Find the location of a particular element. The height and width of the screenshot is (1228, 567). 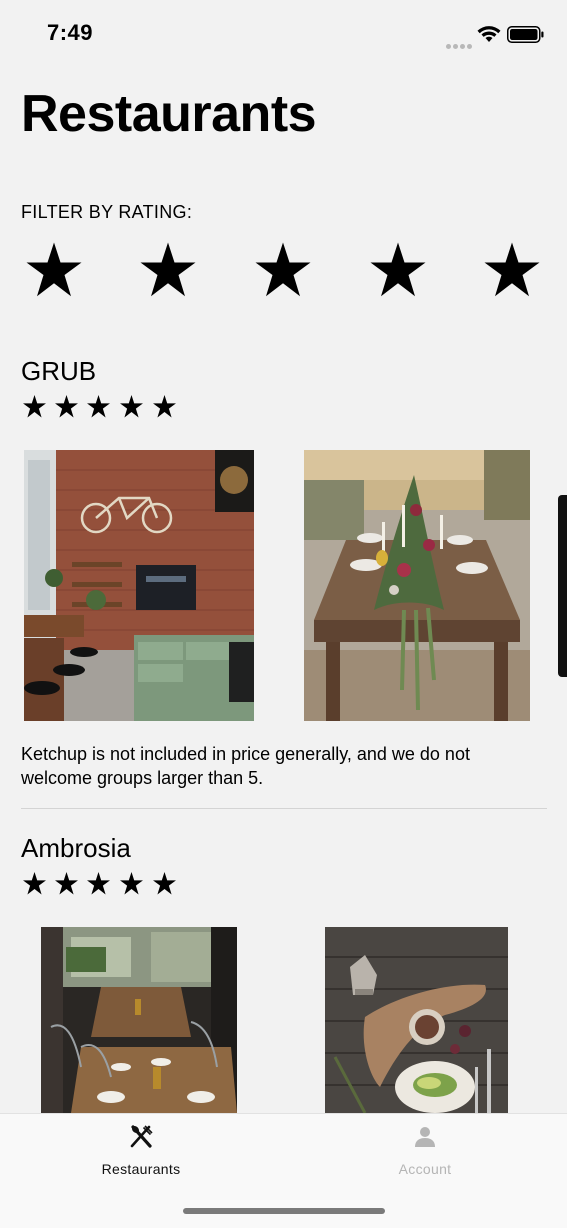

tab-restaurants: Restaurants is located at coordinates (141, 1154).